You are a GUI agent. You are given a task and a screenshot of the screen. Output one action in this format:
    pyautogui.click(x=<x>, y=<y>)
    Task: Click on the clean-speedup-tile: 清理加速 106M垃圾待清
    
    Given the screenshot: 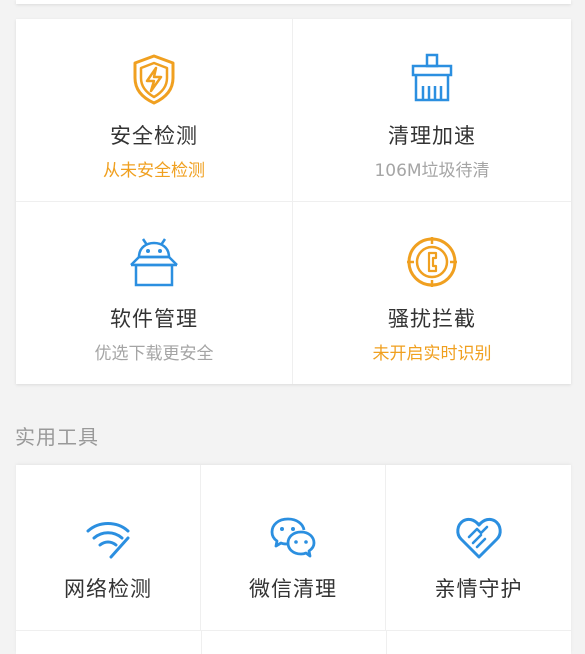 What is the action you would take?
    pyautogui.click(x=432, y=110)
    